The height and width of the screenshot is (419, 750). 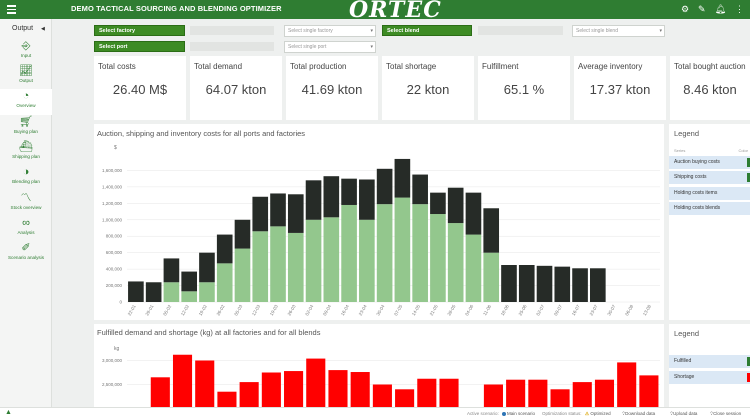 I want to click on x-tick-label: 30-04, so click(x=380, y=310).